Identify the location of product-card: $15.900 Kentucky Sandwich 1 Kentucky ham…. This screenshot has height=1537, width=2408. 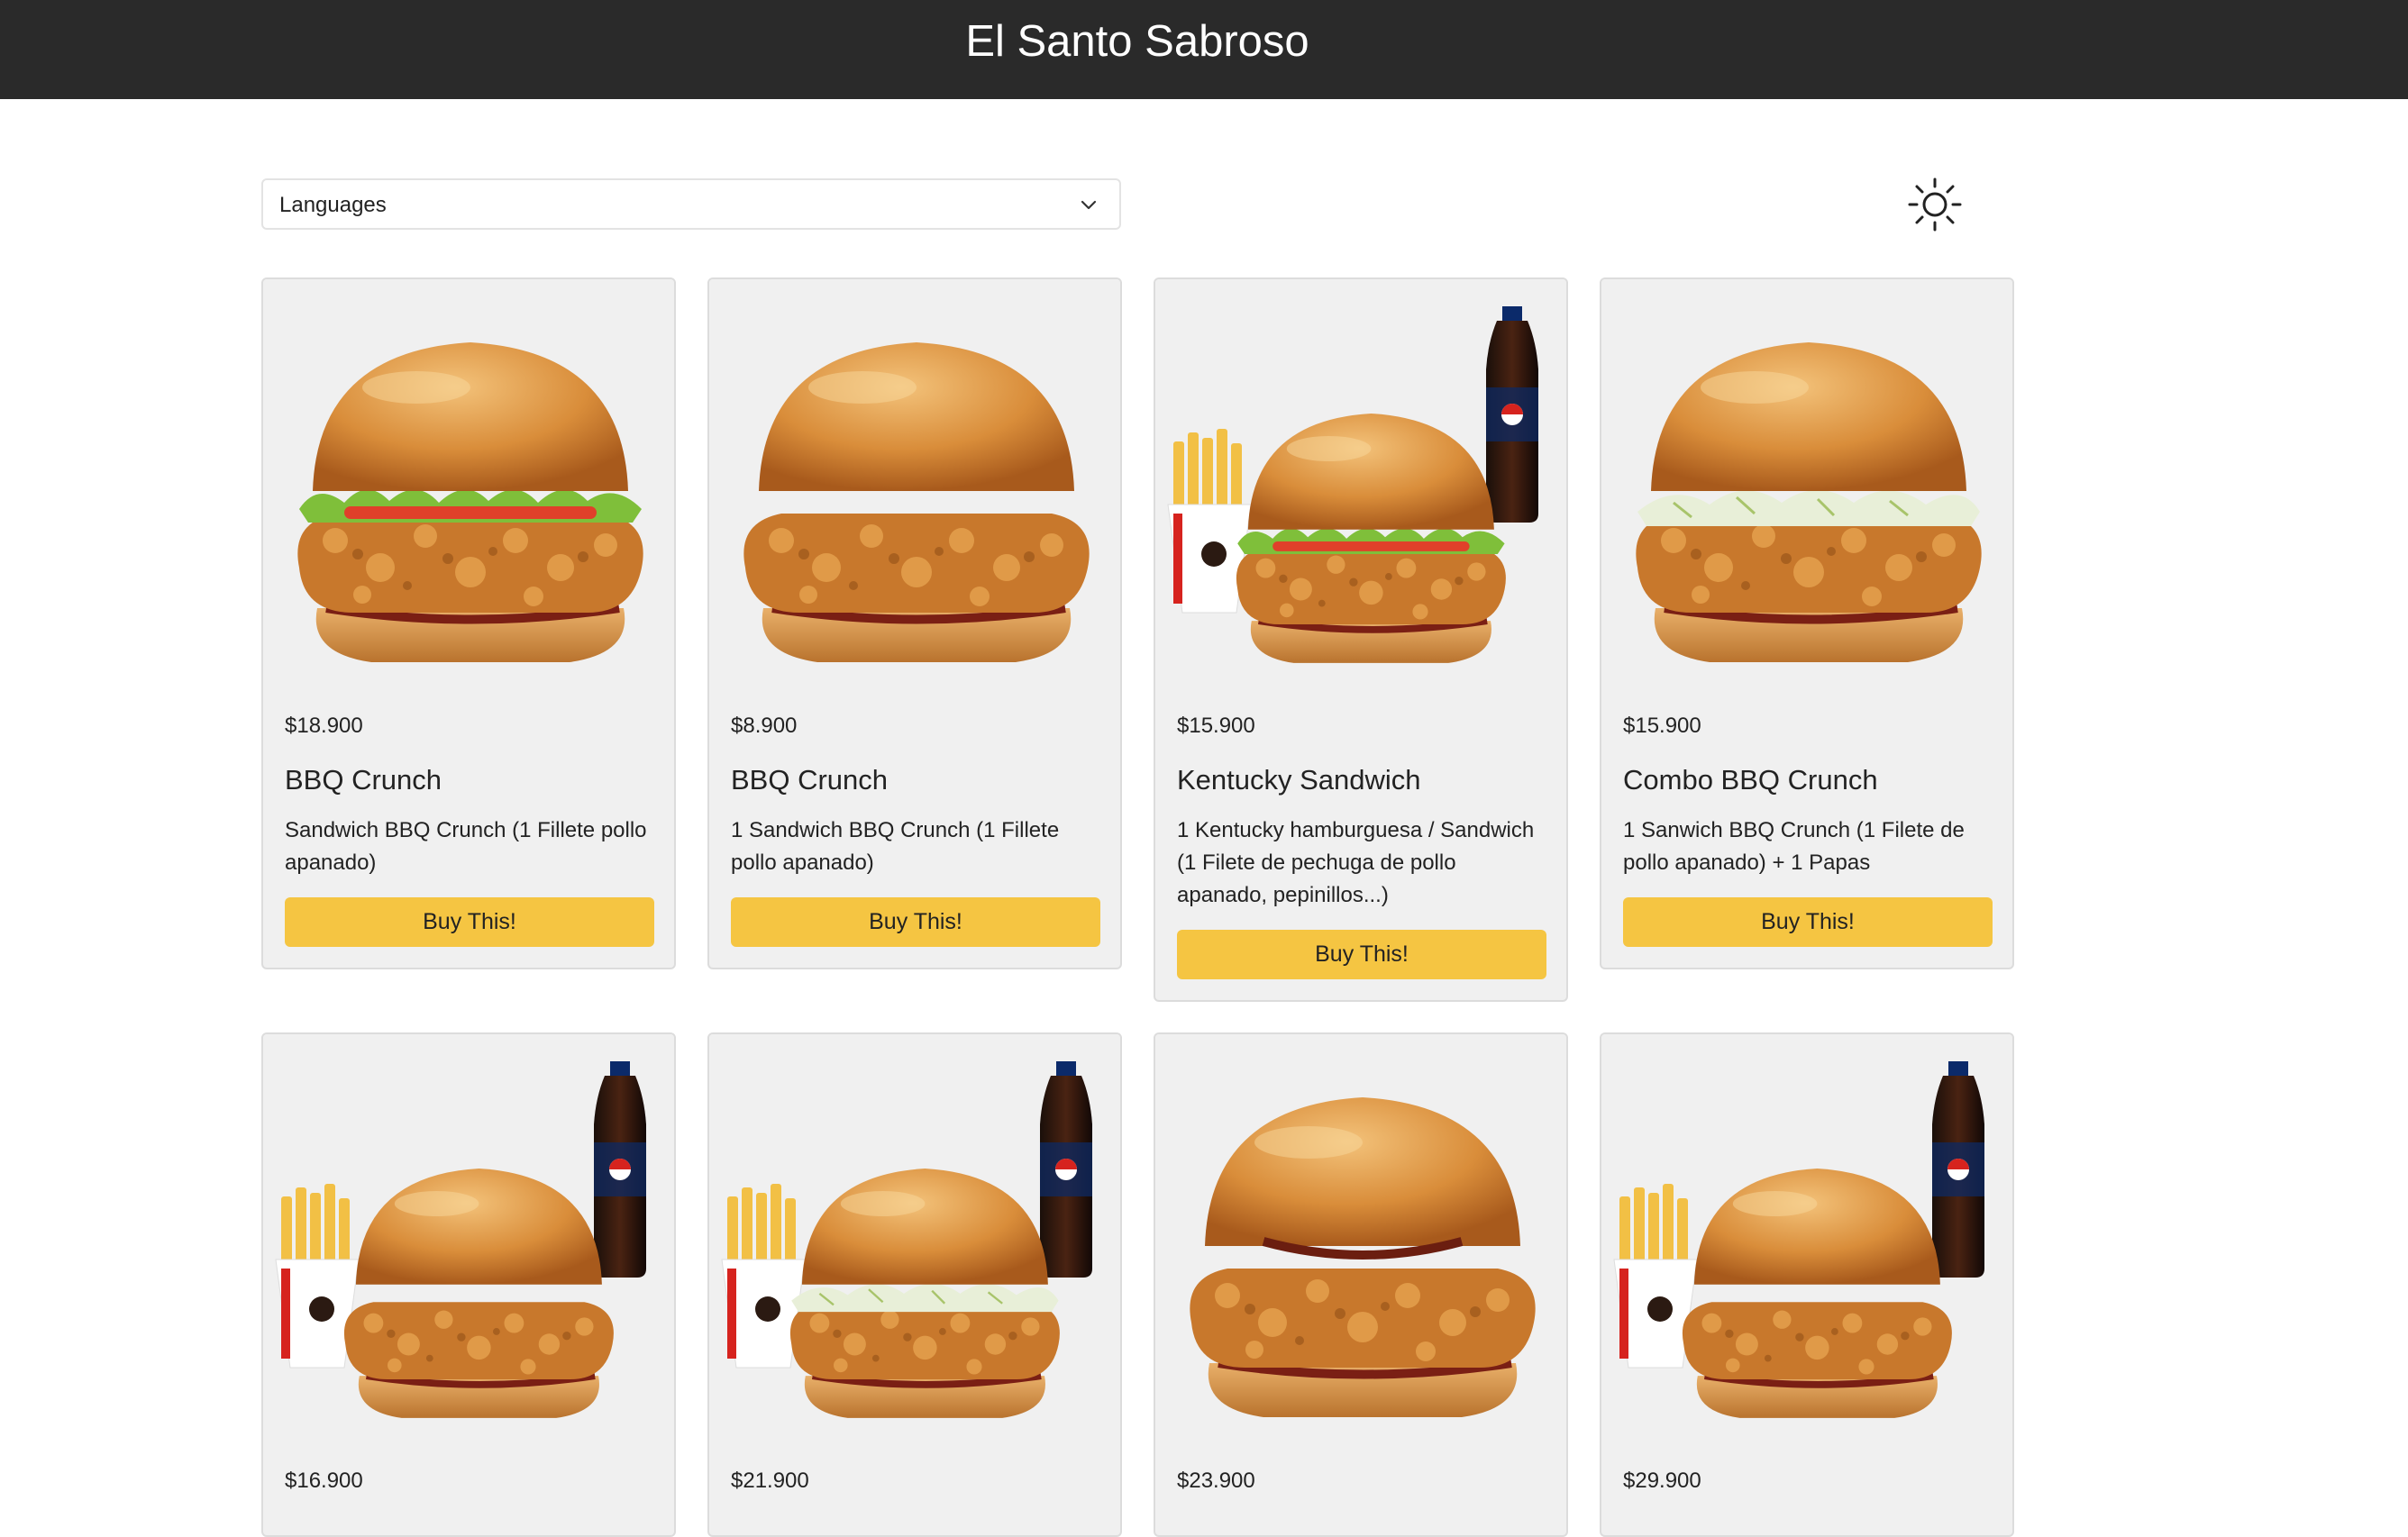
(1361, 639).